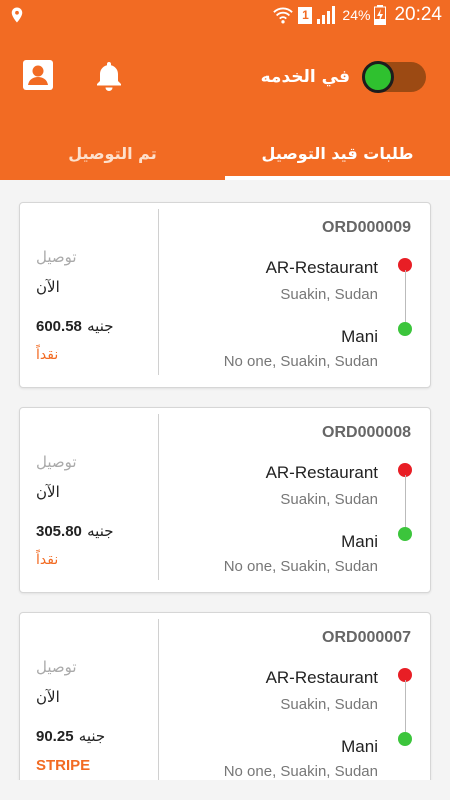  Describe the element at coordinates (38, 75) in the screenshot. I see `profile-icon` at that location.